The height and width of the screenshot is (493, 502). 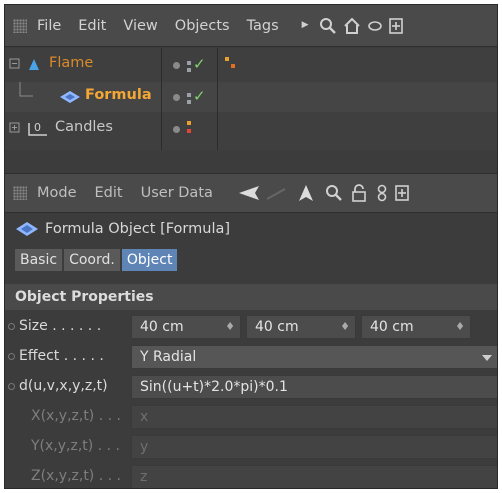 What do you see at coordinates (305, 25) in the screenshot?
I see `expand-triangle-icon: ▶` at bounding box center [305, 25].